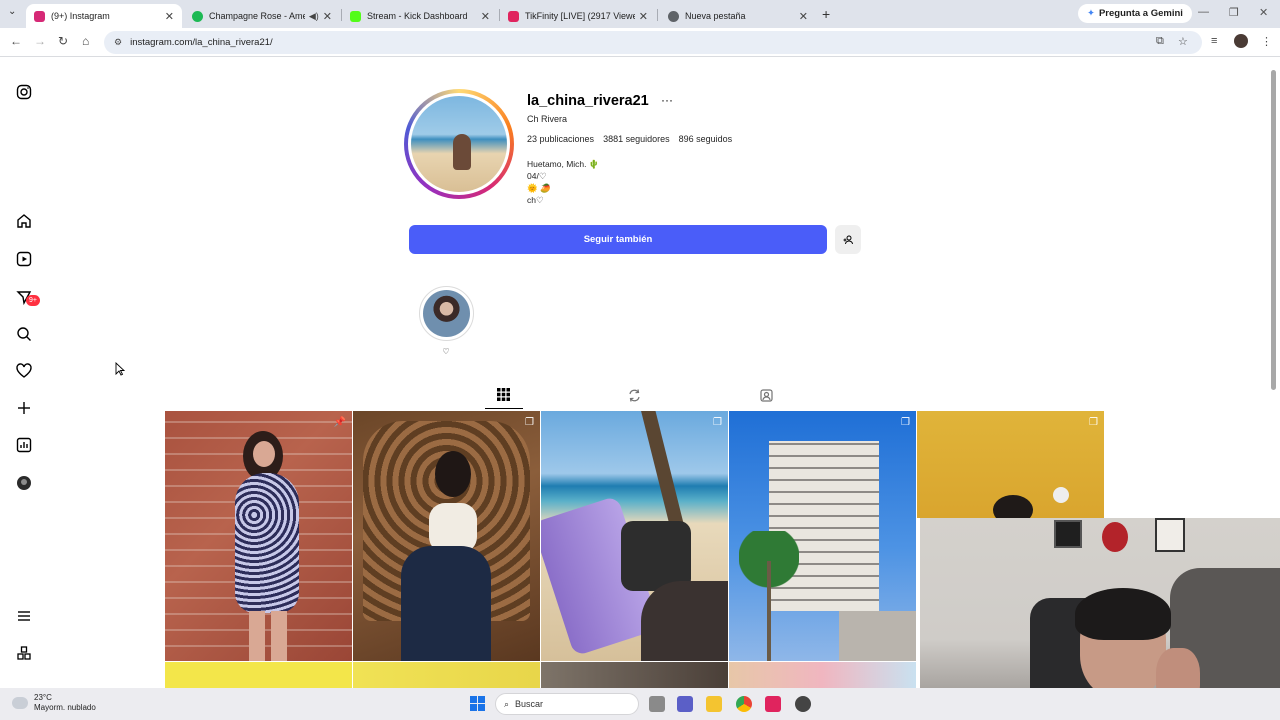 The image size is (1280, 720). Describe the element at coordinates (39, 16) in the screenshot. I see `instagram-favicon-icon` at that location.